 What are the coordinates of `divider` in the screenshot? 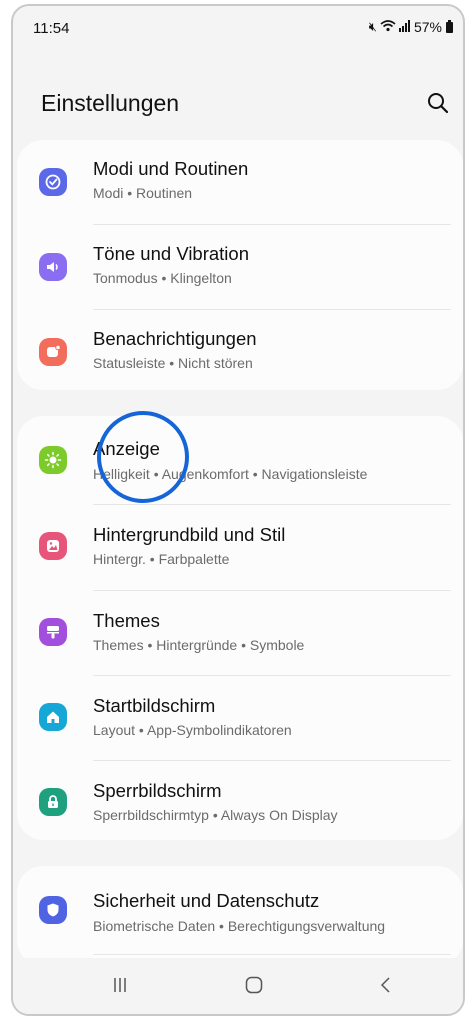 It's located at (272, 954).